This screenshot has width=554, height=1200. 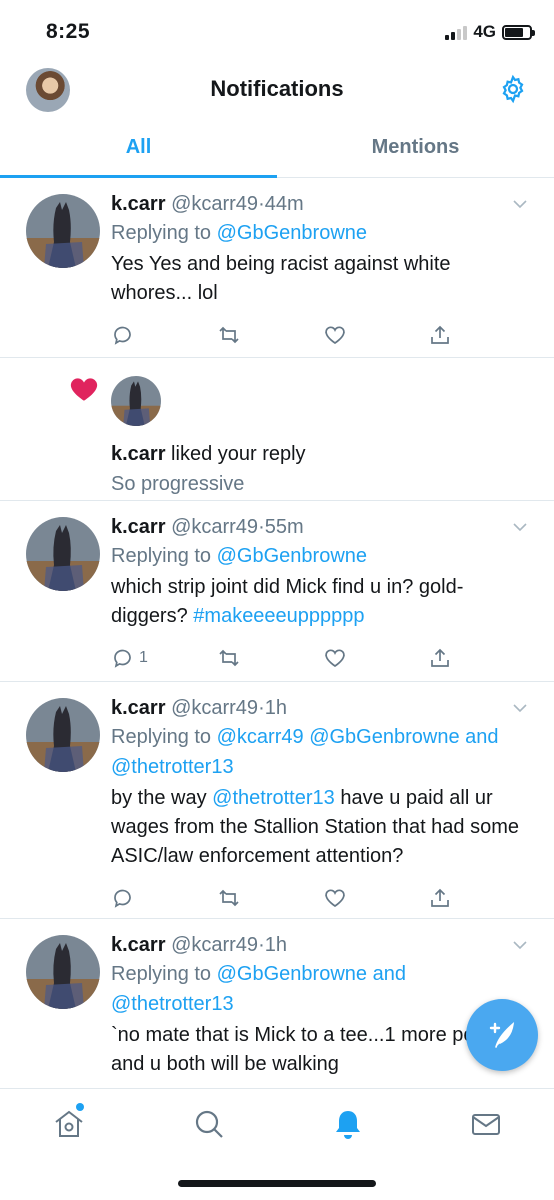 I want to click on page-title: Notifications, so click(x=277, y=88).